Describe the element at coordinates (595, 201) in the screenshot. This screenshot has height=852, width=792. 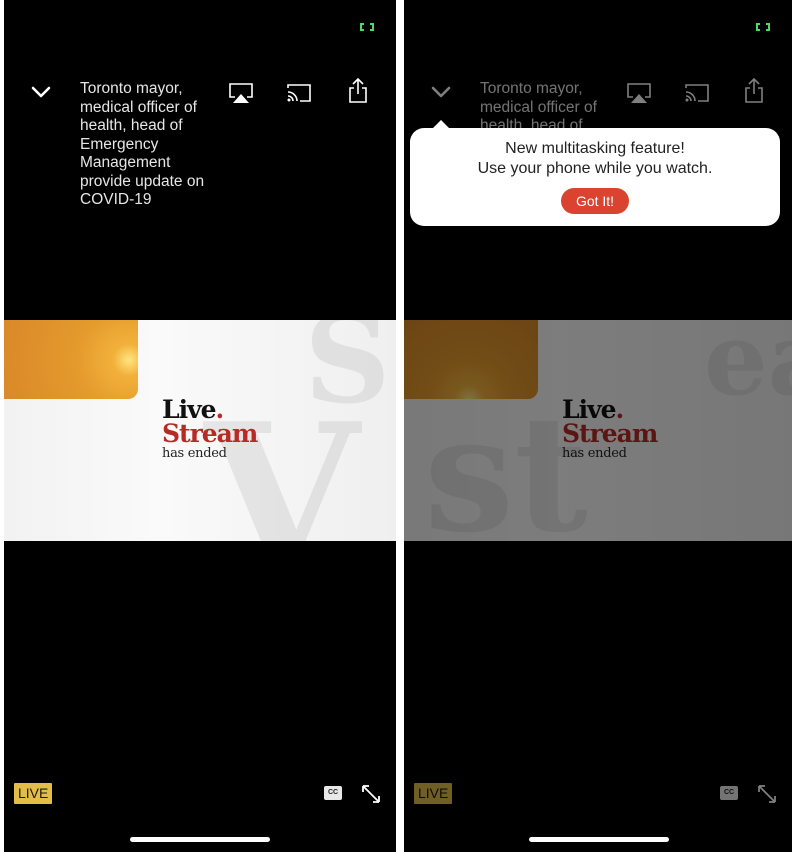
I see `got-it-button: Got It!` at that location.